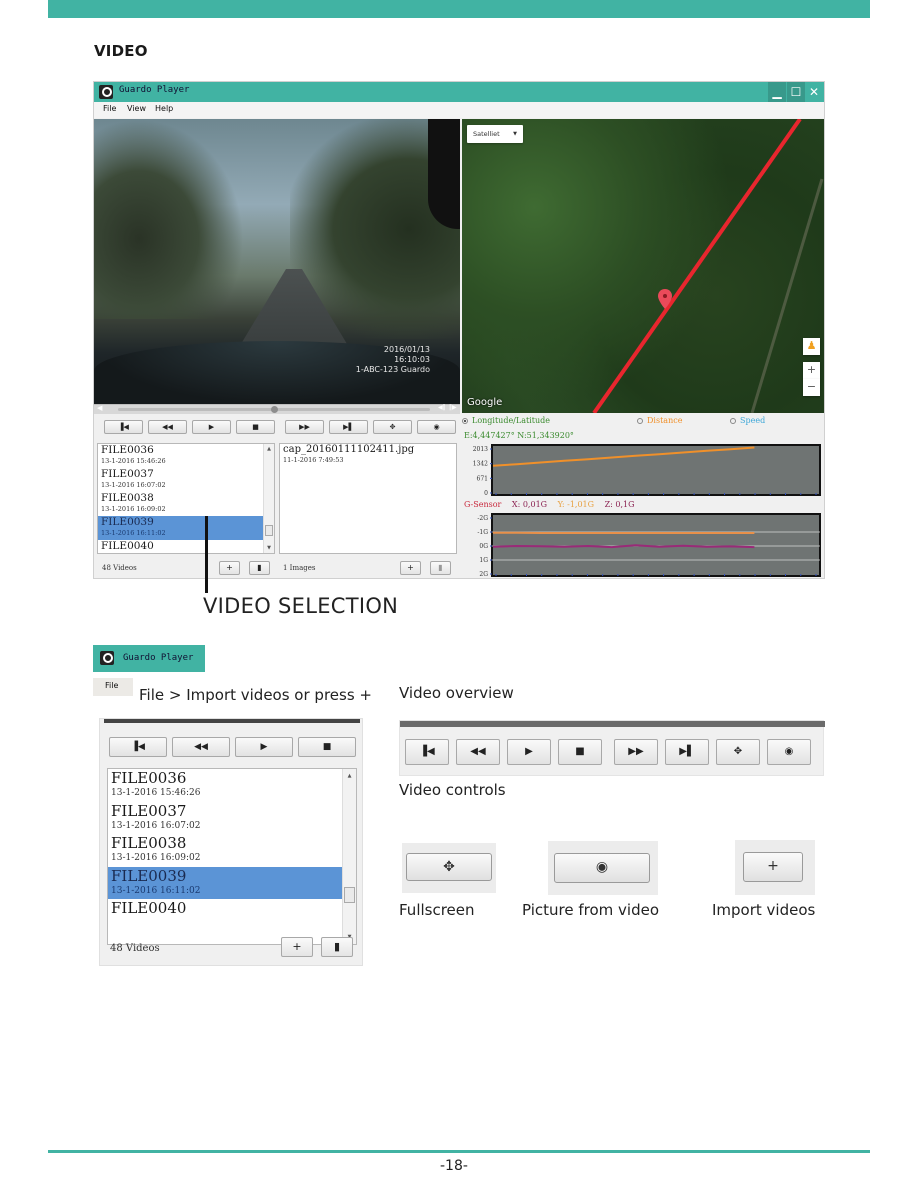  What do you see at coordinates (576, 504) in the screenshot?
I see `gsensor-y: Y: -1,01G` at bounding box center [576, 504].